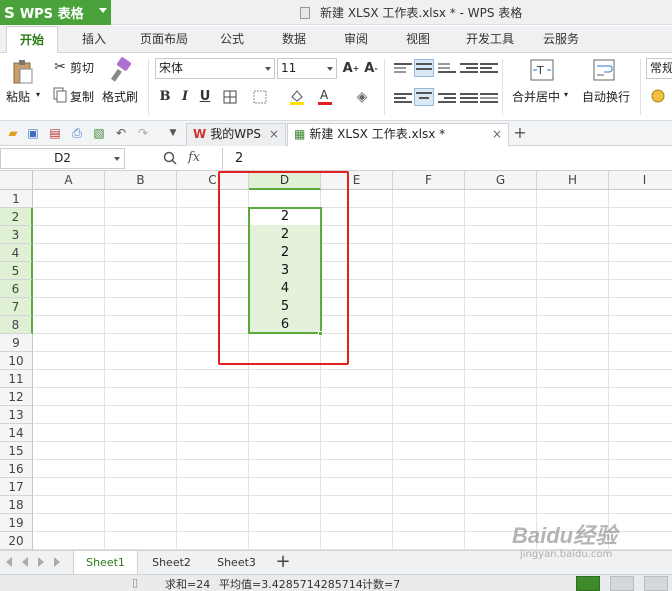  Describe the element at coordinates (16, 451) in the screenshot. I see `row-header-15: 15` at that location.